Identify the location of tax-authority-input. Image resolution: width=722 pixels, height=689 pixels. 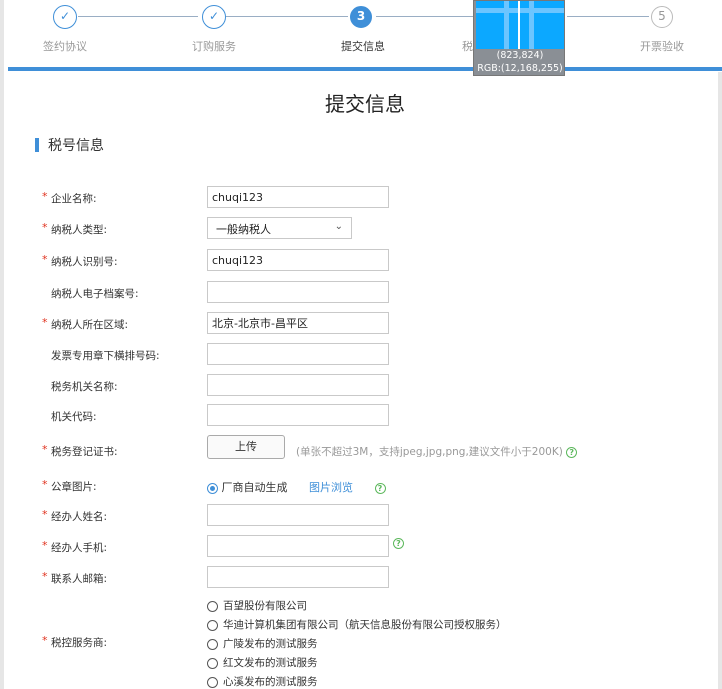
(298, 385).